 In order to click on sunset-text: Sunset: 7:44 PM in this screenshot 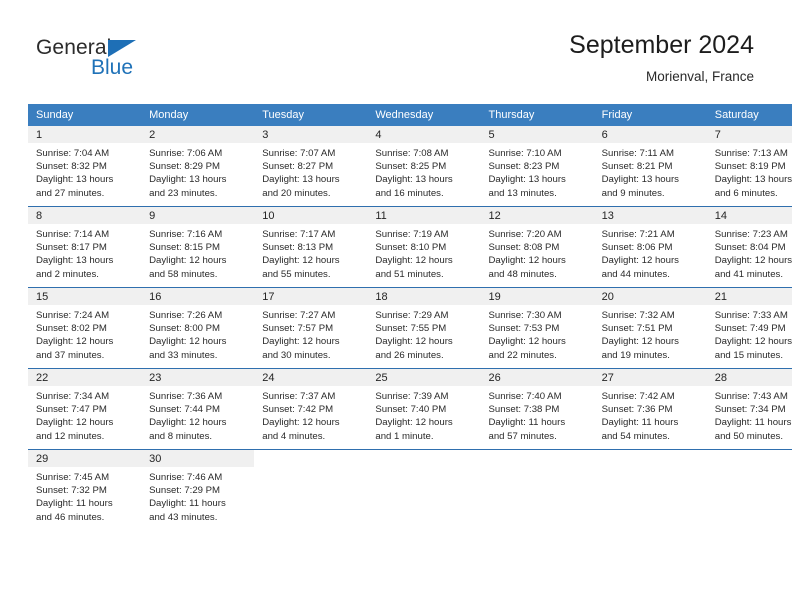, I will do `click(185, 410)`.